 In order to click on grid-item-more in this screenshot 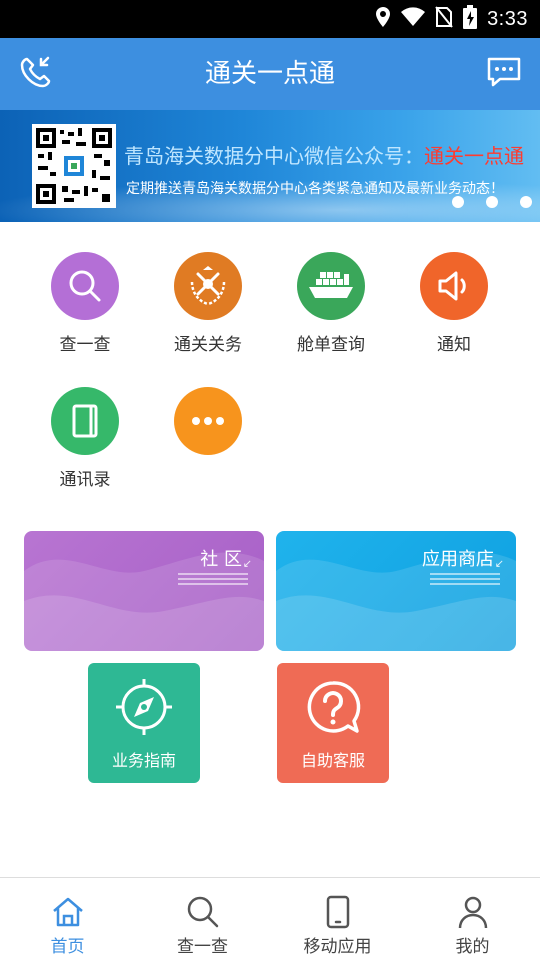, I will do `click(208, 426)`.